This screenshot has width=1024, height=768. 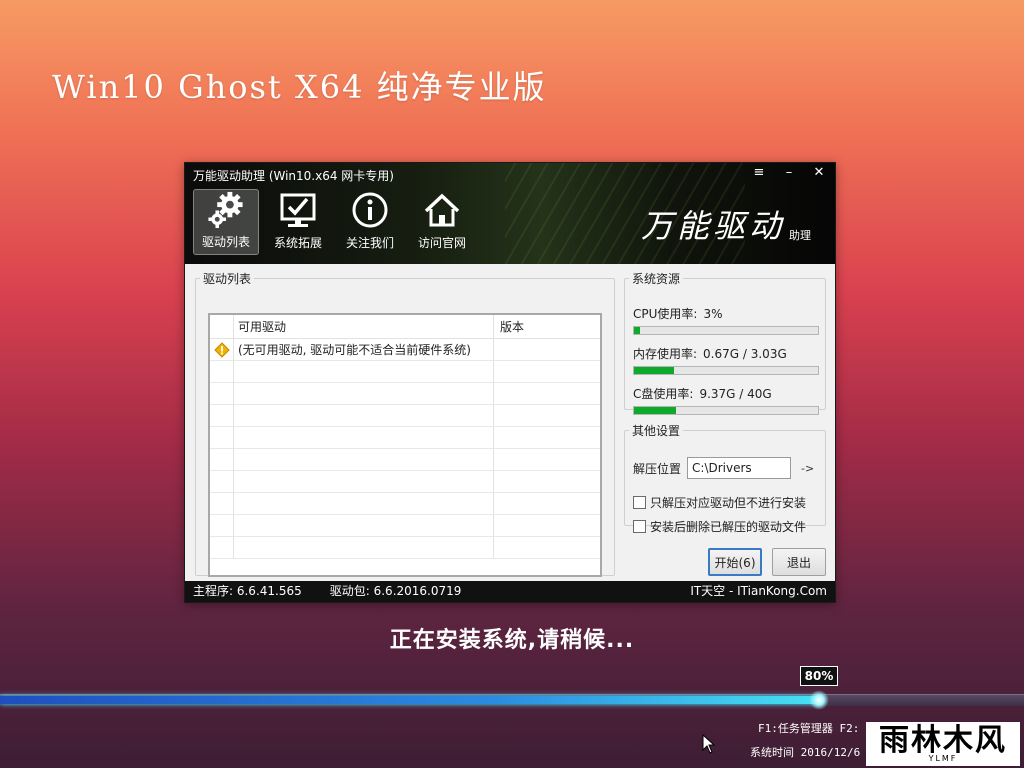 I want to click on driver-list: 可用驱动 版本 (无可用驱动, 驱动可能不适合当前硬件系统), so click(x=405, y=445).